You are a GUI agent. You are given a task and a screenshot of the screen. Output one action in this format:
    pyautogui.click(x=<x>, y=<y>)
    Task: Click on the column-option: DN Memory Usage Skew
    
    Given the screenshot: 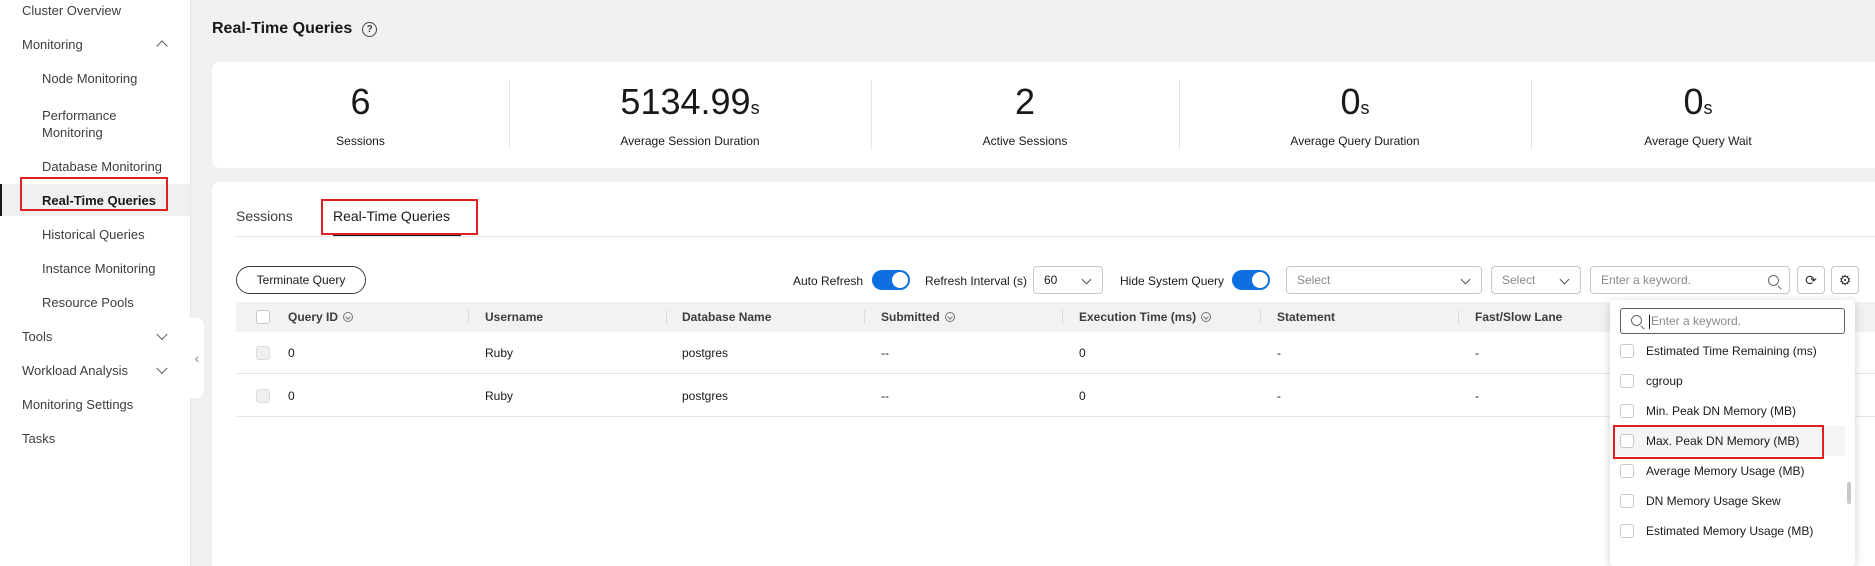 What is the action you would take?
    pyautogui.click(x=1727, y=501)
    